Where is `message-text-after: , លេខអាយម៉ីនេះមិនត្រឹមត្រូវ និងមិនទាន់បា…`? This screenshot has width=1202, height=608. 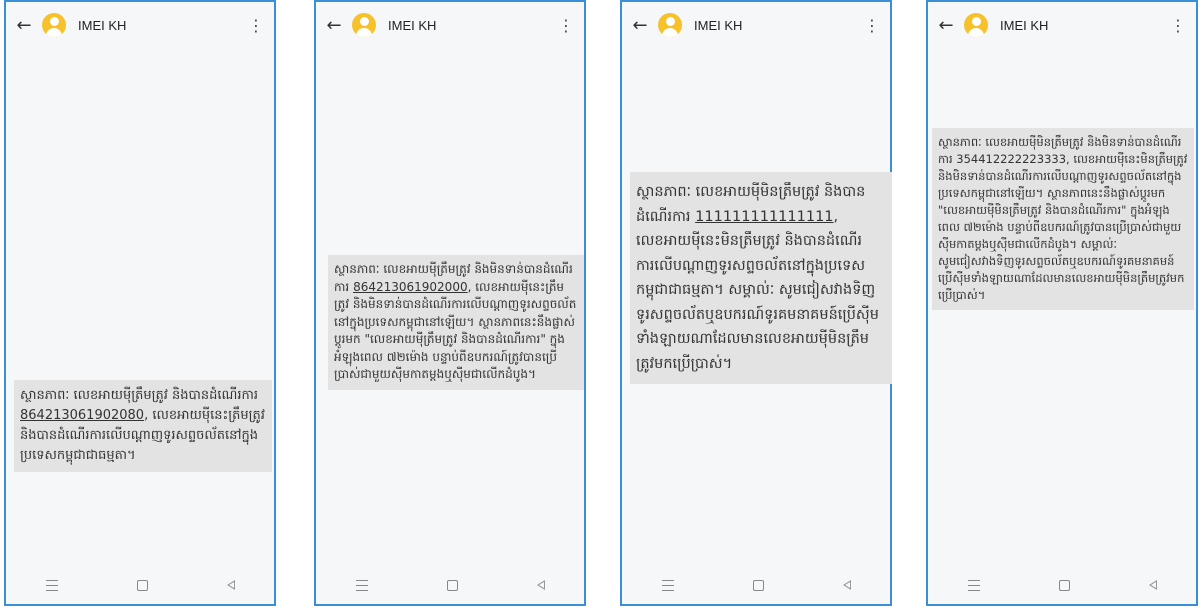 message-text-after: , លេខអាយម៉ីនេះមិនត្រឹមត្រូវ និងមិនទាន់បា… is located at coordinates (1063, 227).